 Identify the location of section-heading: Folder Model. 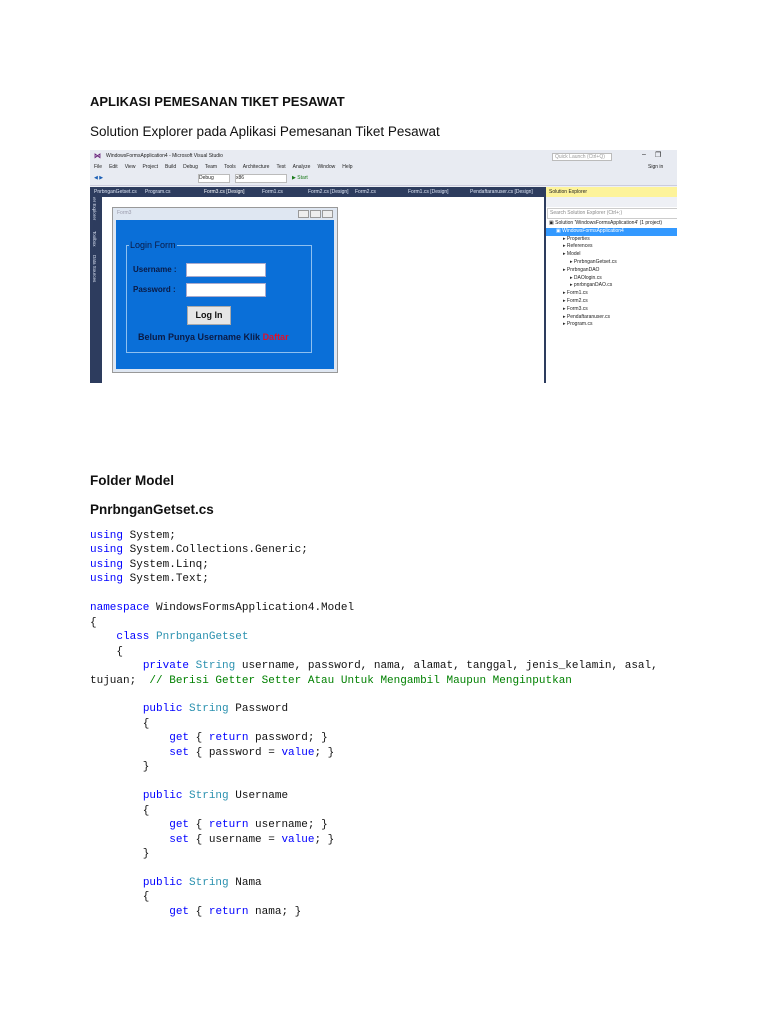
(132, 480).